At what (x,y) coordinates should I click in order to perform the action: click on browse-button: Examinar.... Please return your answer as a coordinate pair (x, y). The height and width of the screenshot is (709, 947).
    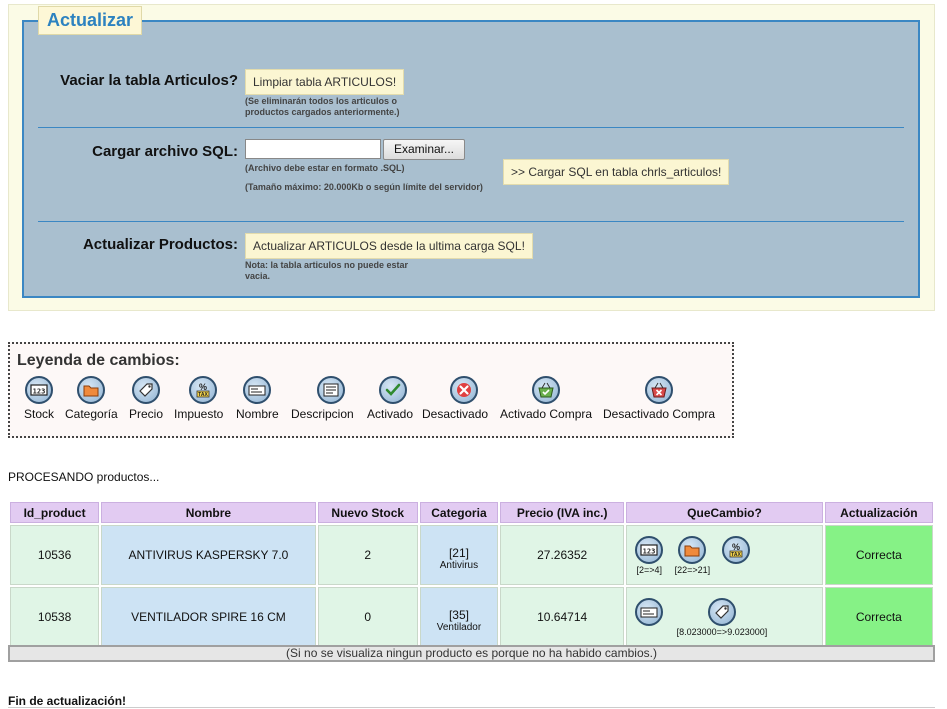
    Looking at the image, I should click on (424, 149).